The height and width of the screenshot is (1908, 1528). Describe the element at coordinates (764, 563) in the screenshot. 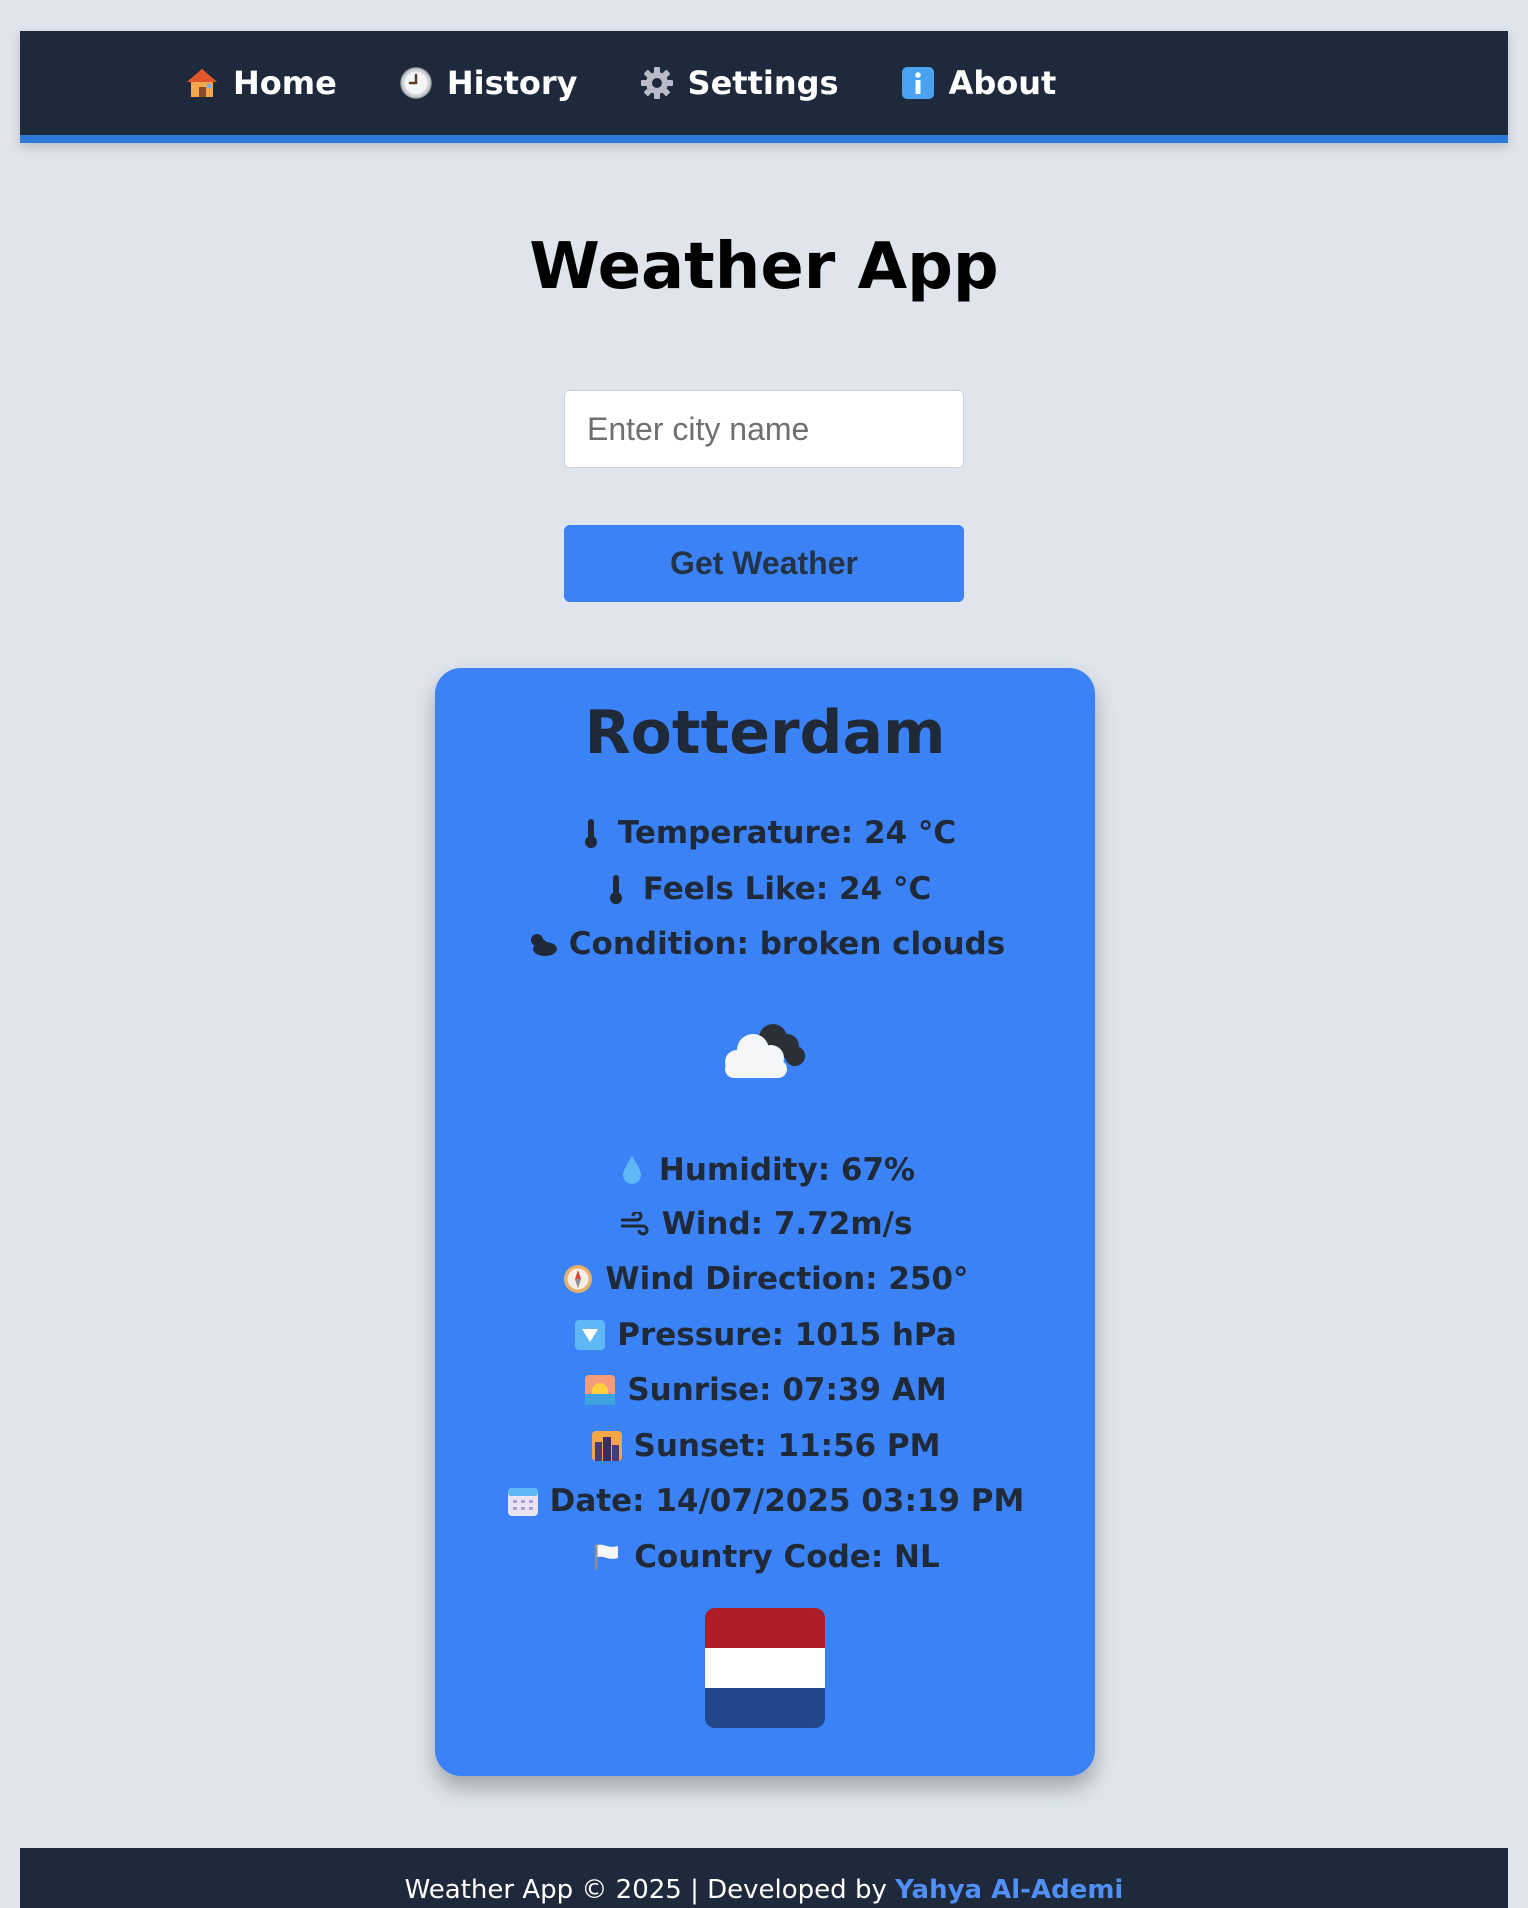

I see `get-weather-button: Get Weather` at that location.